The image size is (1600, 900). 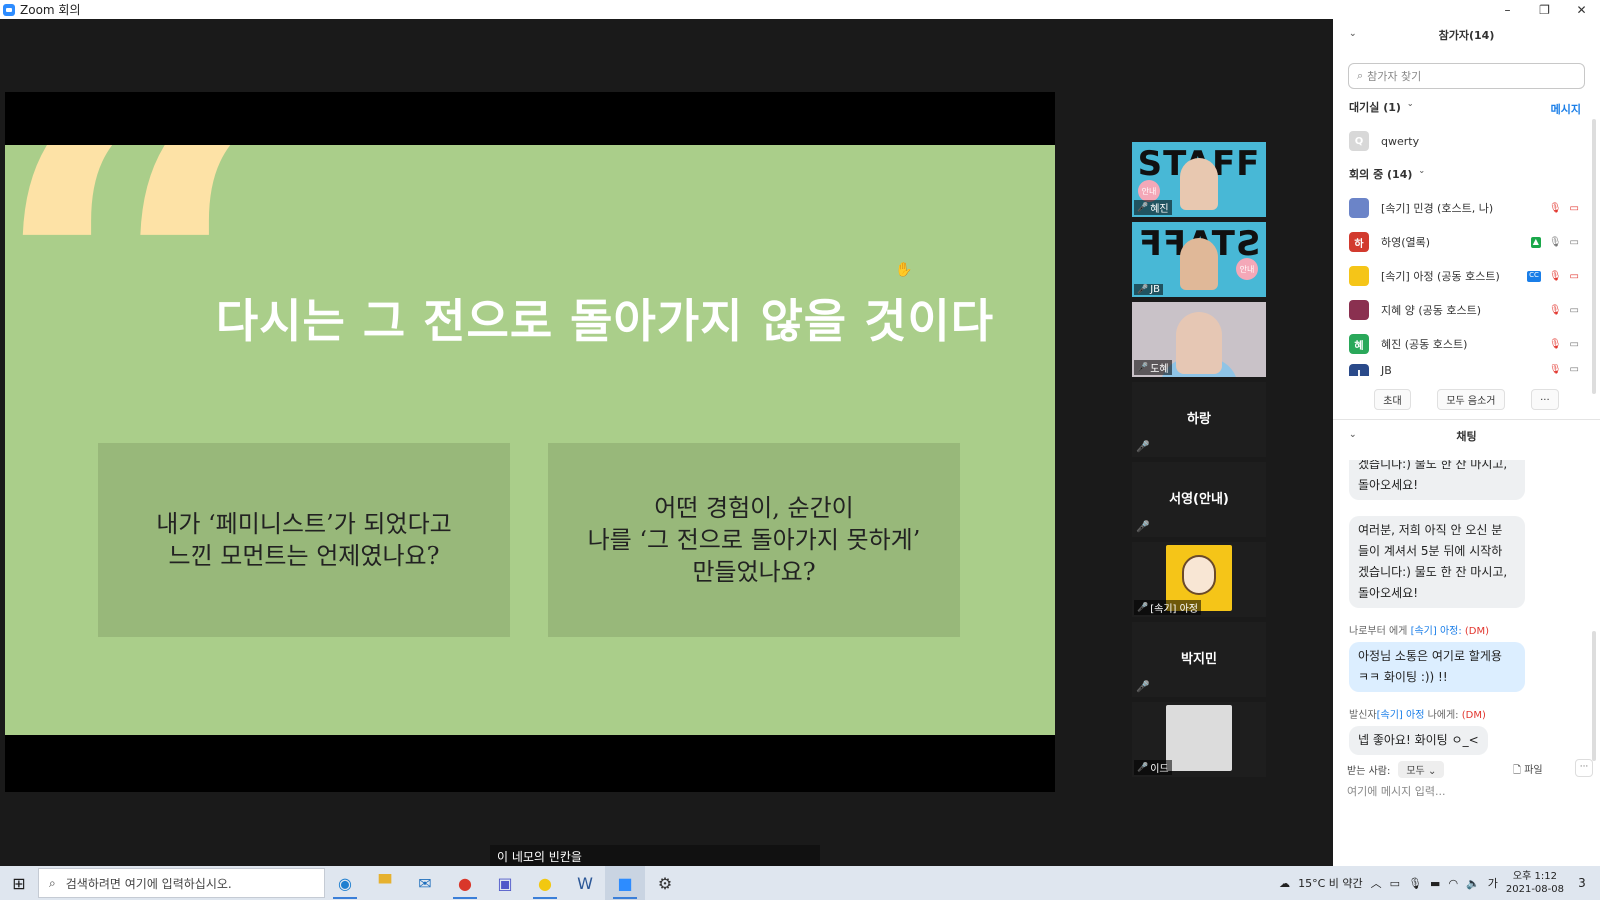 I want to click on video-tile: 하랑 🎤, so click(x=1199, y=419).